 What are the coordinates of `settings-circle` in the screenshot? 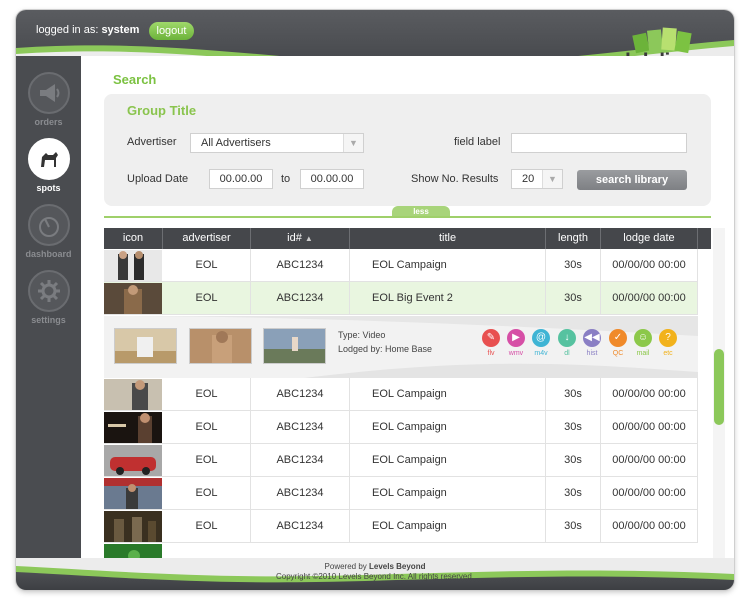 It's located at (49, 291).